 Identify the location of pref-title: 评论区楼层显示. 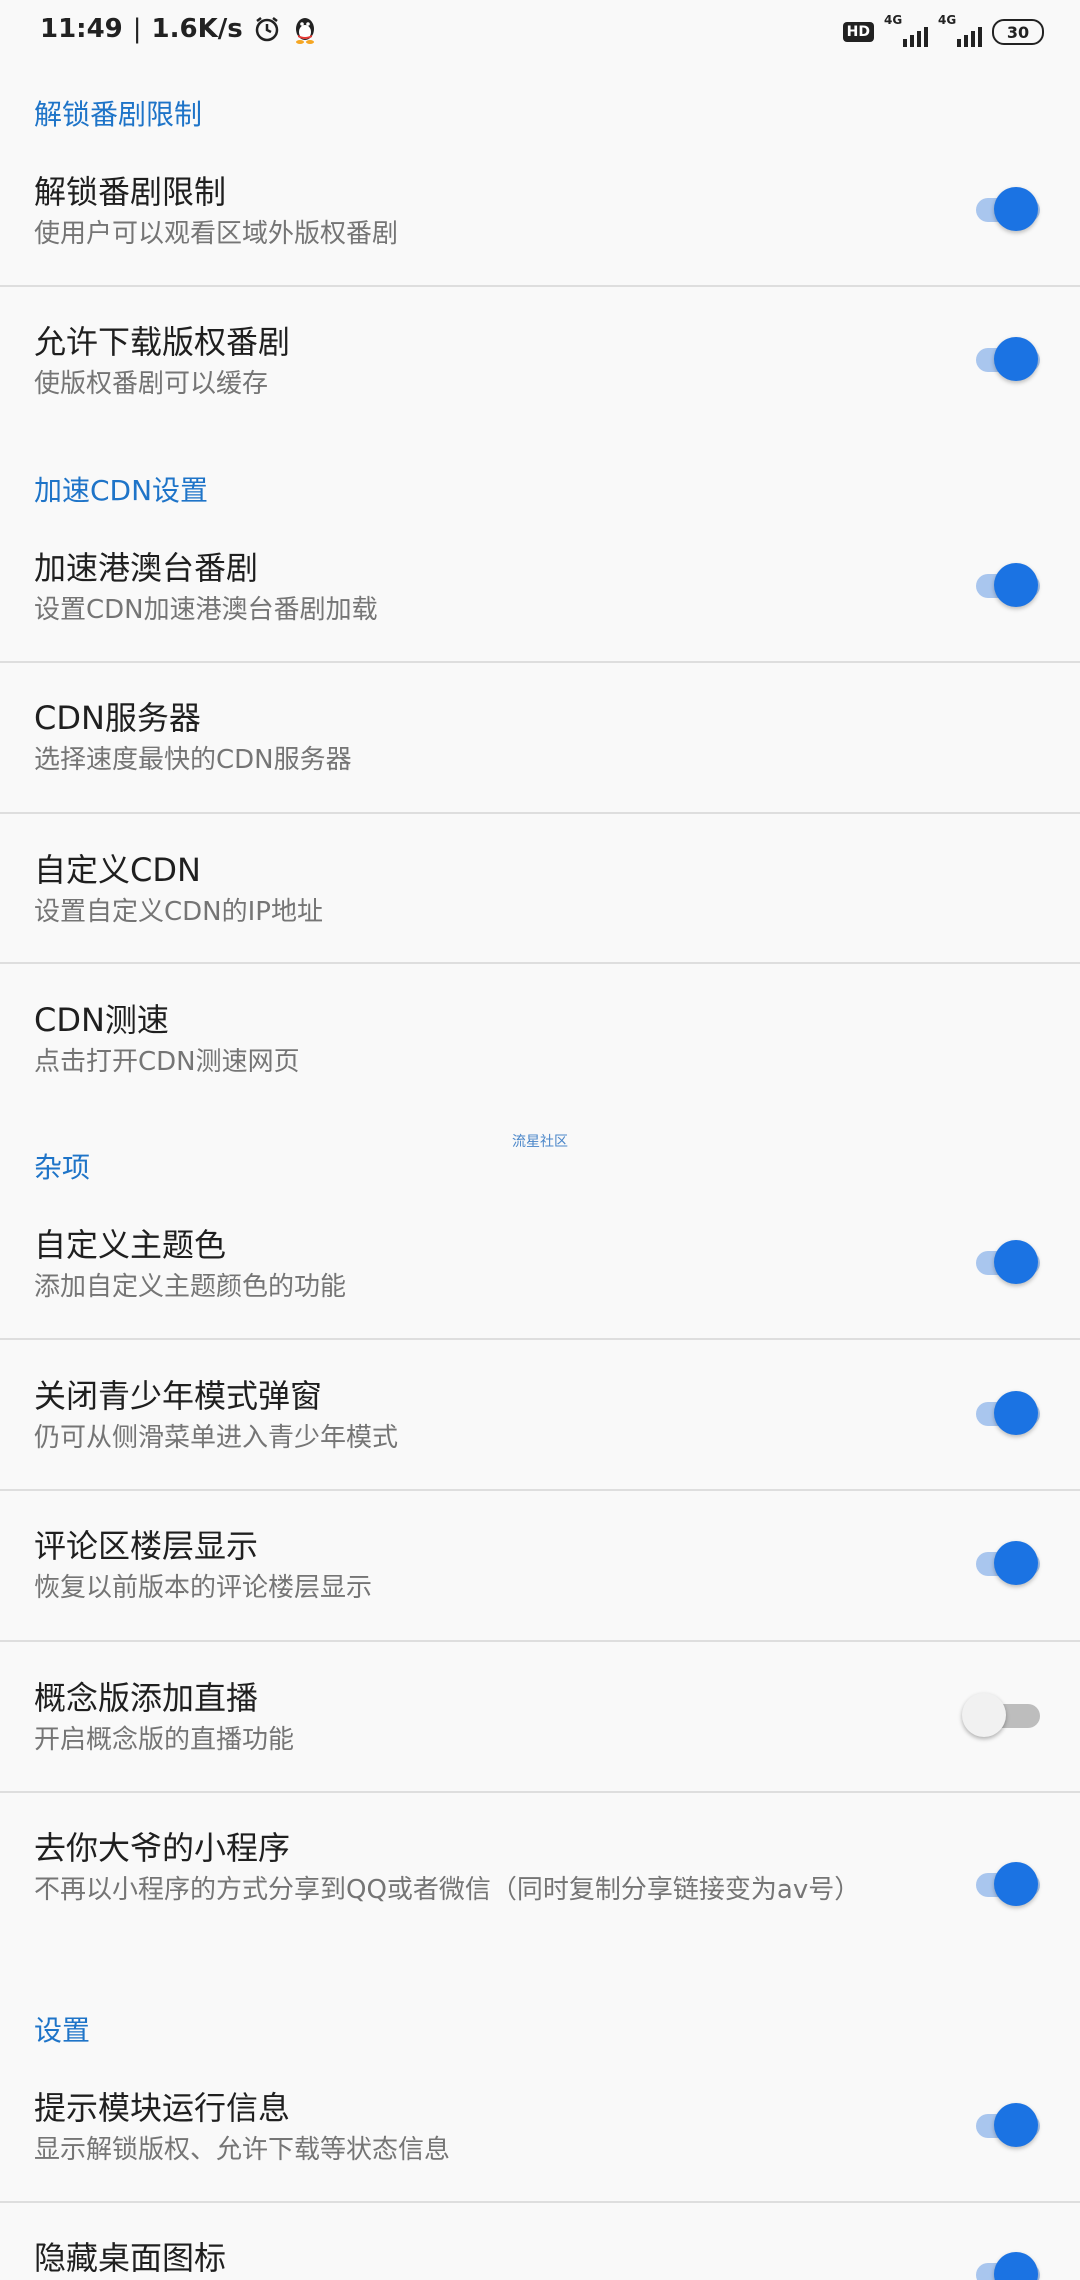
(146, 1546).